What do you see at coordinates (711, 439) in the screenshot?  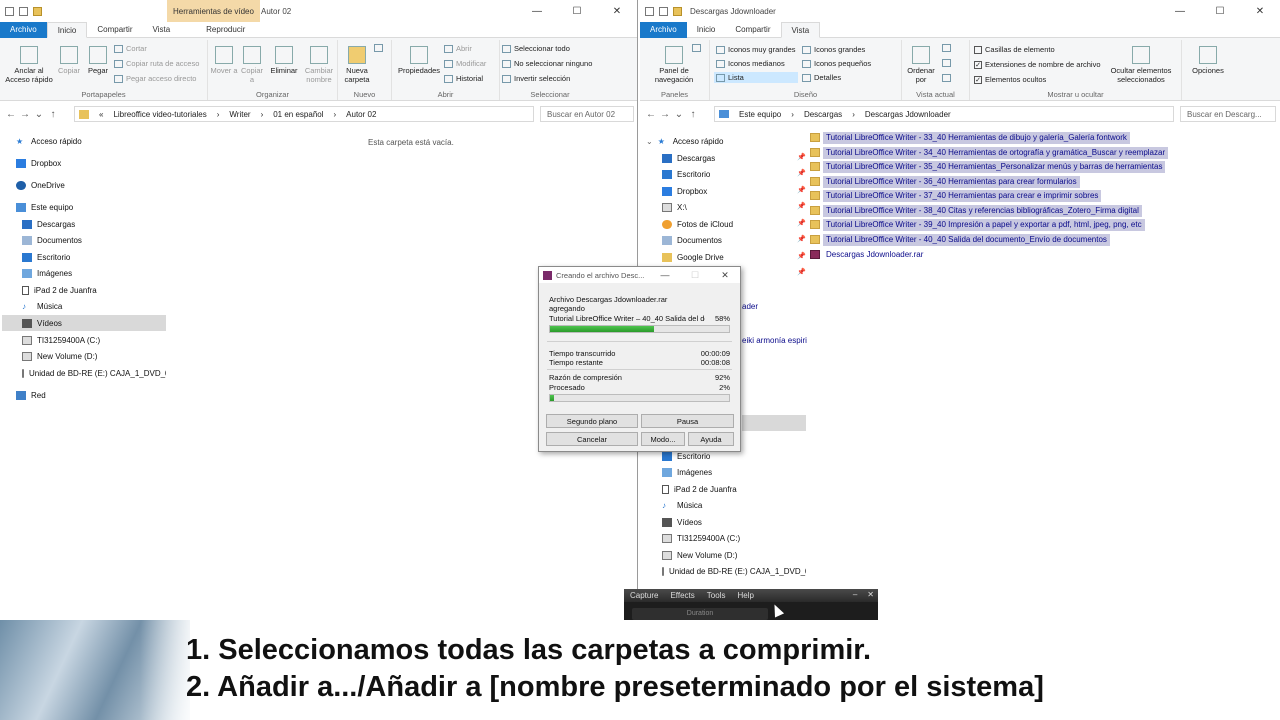 I see `help-button: Ayuda` at bounding box center [711, 439].